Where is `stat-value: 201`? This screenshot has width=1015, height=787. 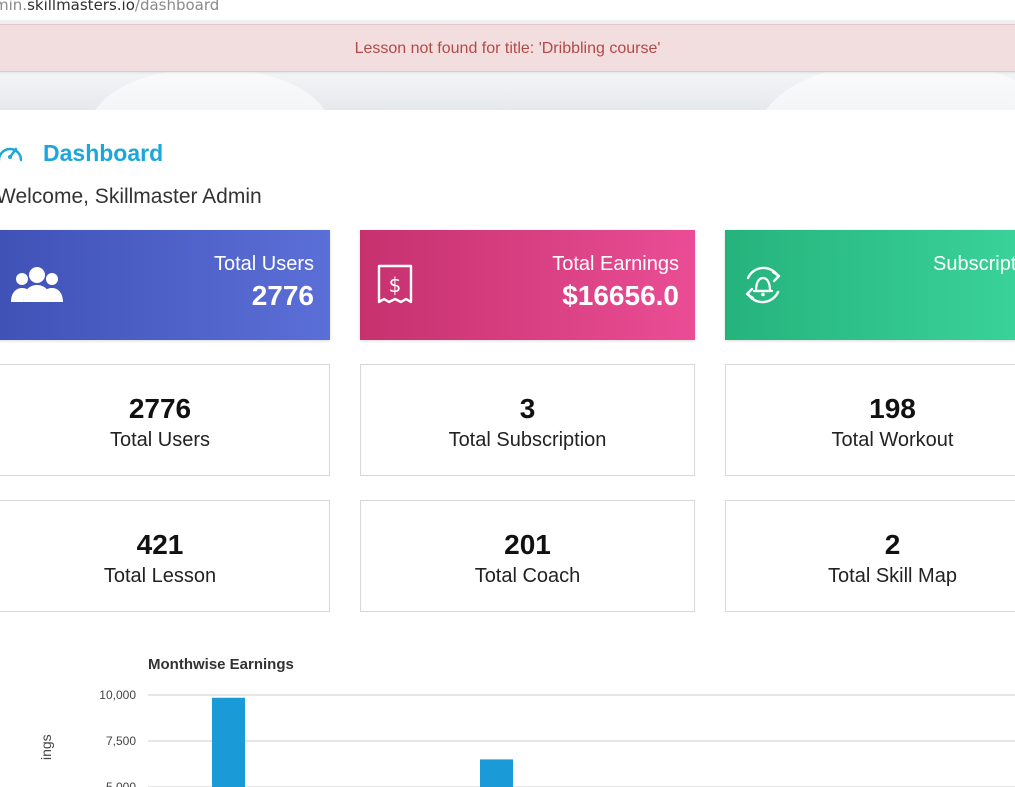 stat-value: 201 is located at coordinates (527, 544).